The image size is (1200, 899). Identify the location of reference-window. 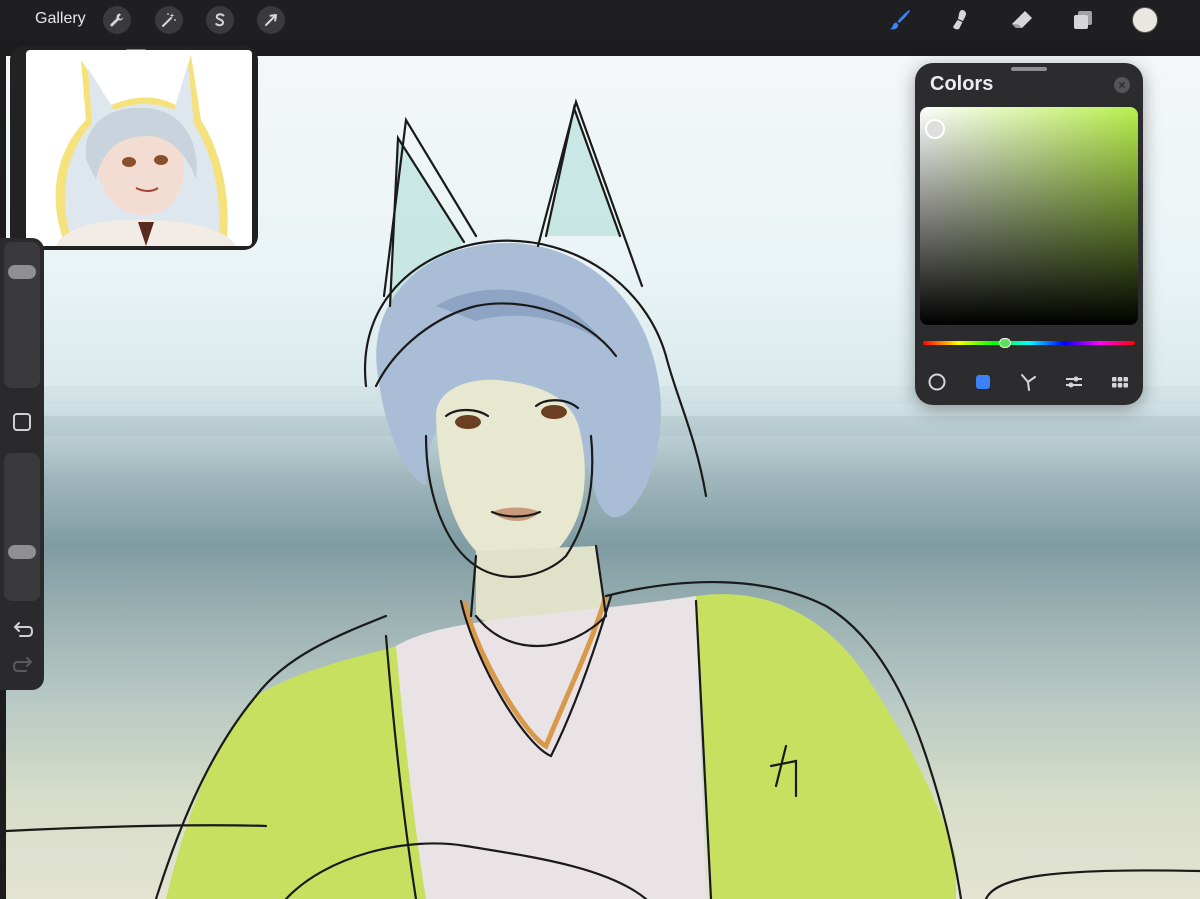
(134, 148).